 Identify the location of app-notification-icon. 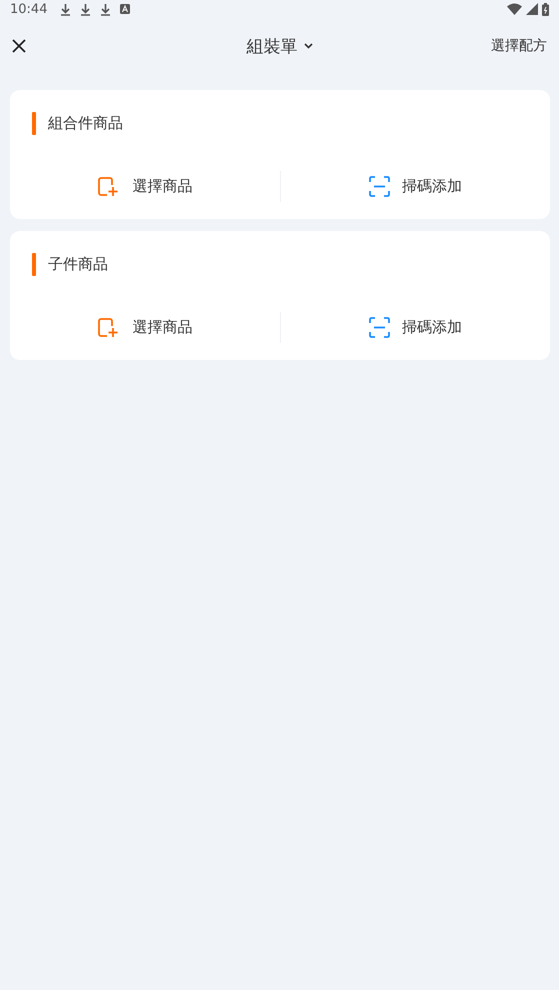
(125, 9).